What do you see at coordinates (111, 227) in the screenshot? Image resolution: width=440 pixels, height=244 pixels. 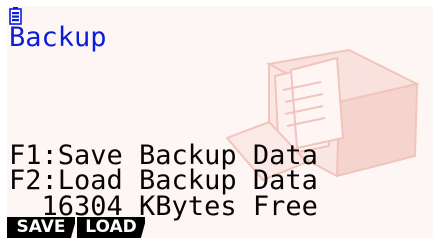 I see `load-function-key: LOAD` at bounding box center [111, 227].